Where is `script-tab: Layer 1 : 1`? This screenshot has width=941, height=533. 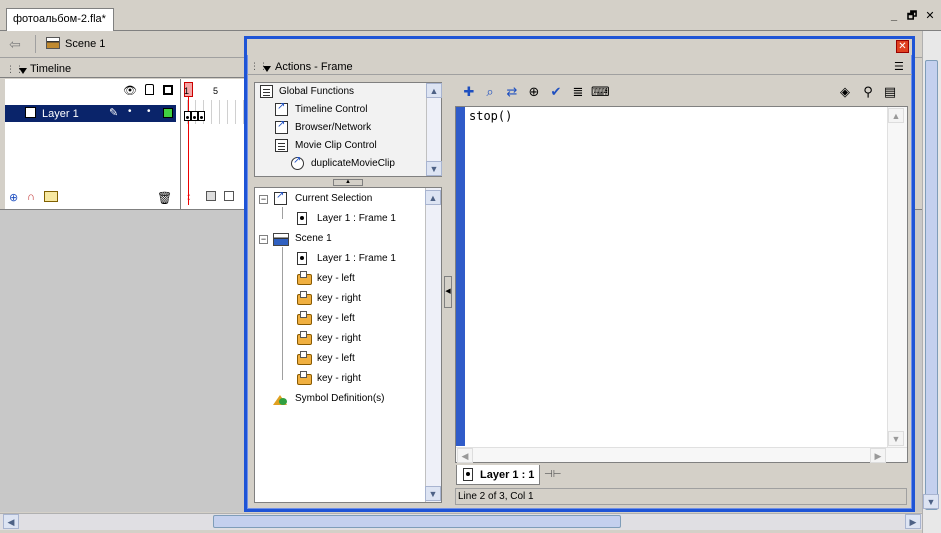
script-tab: Layer 1 : 1 is located at coordinates (498, 475).